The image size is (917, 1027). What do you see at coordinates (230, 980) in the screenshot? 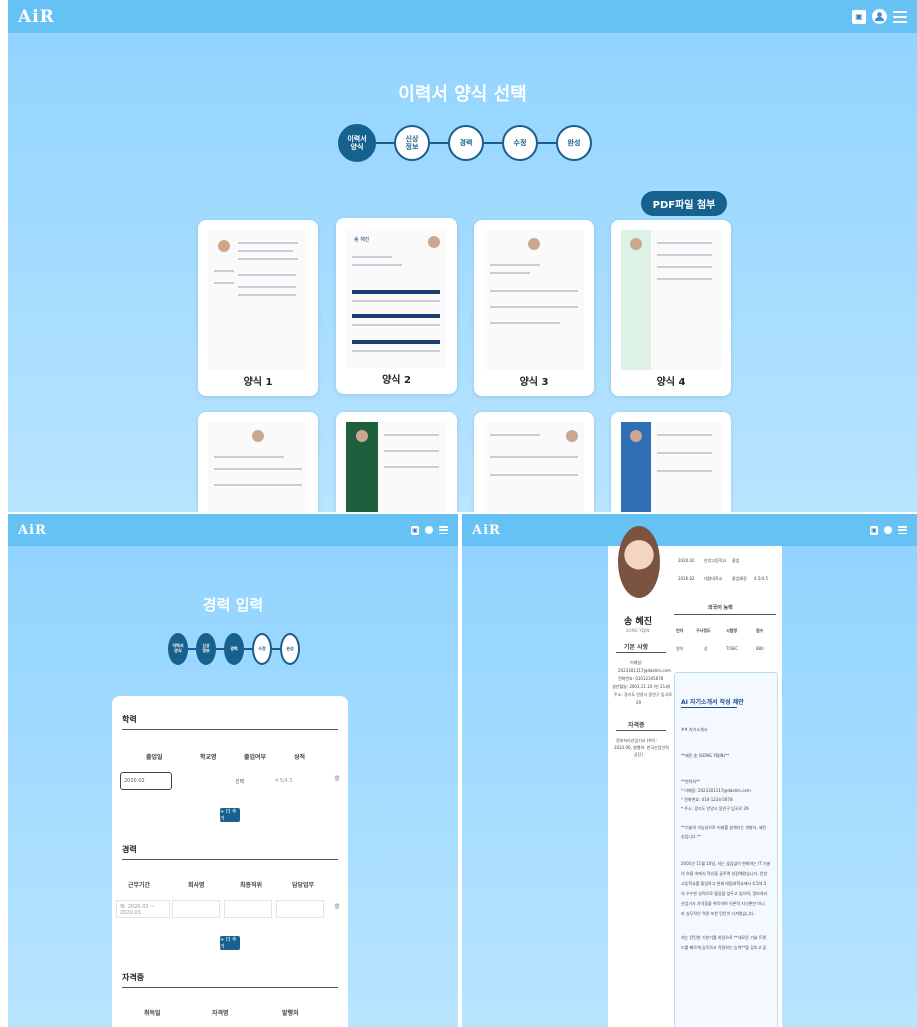
I see `certificate-header: 자격증` at bounding box center [230, 980].